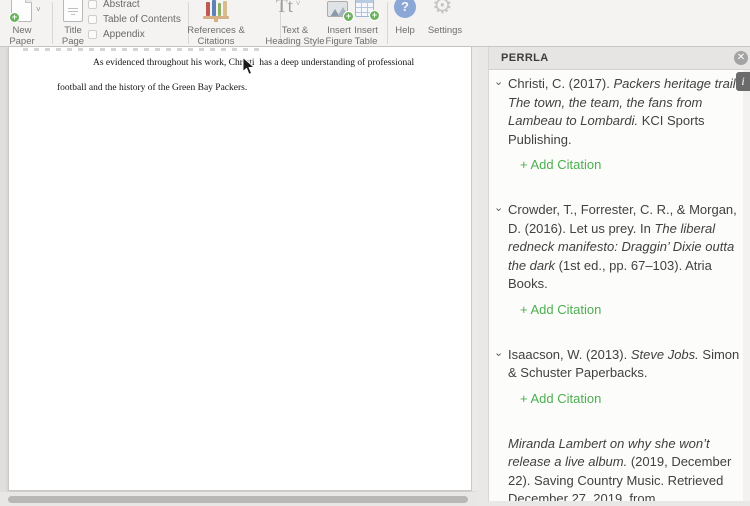 The image size is (750, 506). I want to click on mouse-cursor-icon, so click(249, 68).